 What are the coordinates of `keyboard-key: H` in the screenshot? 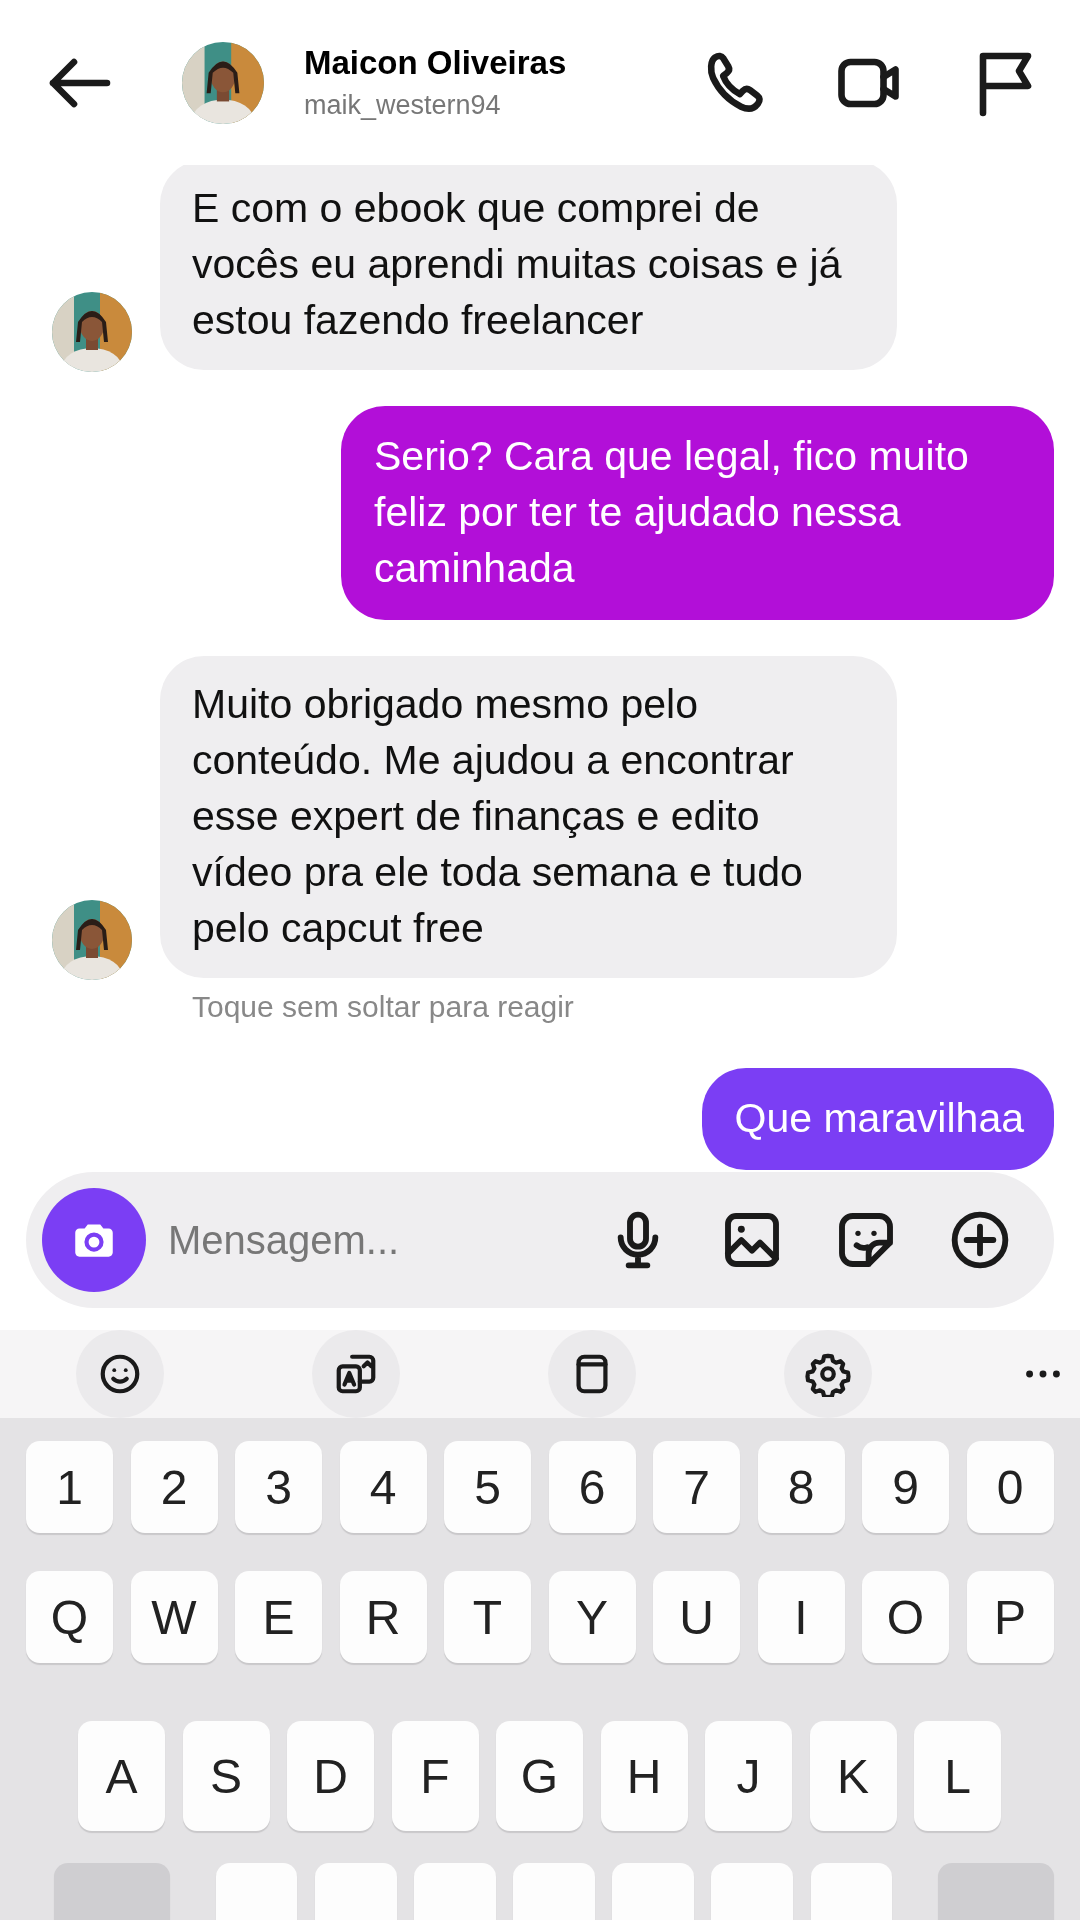 It's located at (644, 1776).